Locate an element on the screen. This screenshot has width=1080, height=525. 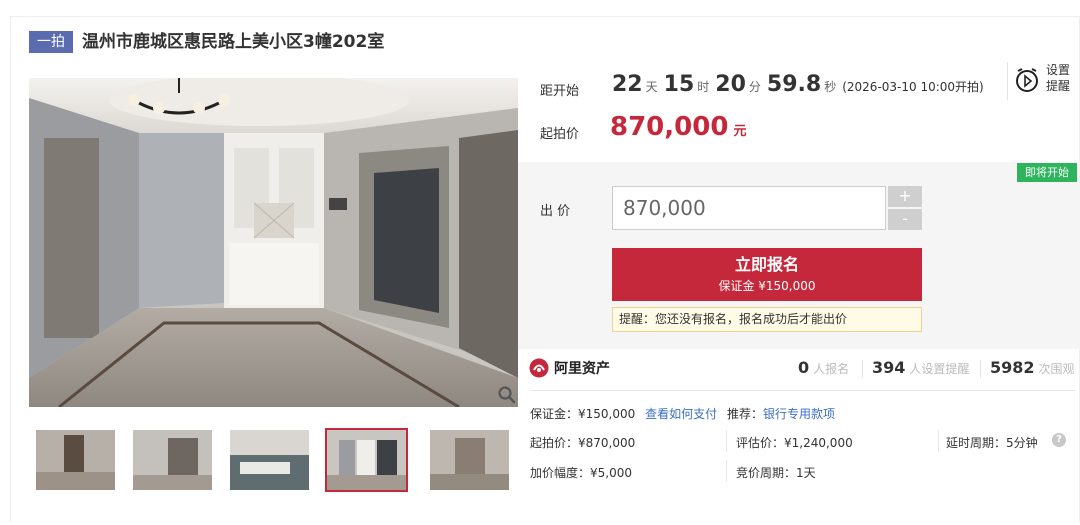
starting-price-unit: 元 is located at coordinates (740, 131).